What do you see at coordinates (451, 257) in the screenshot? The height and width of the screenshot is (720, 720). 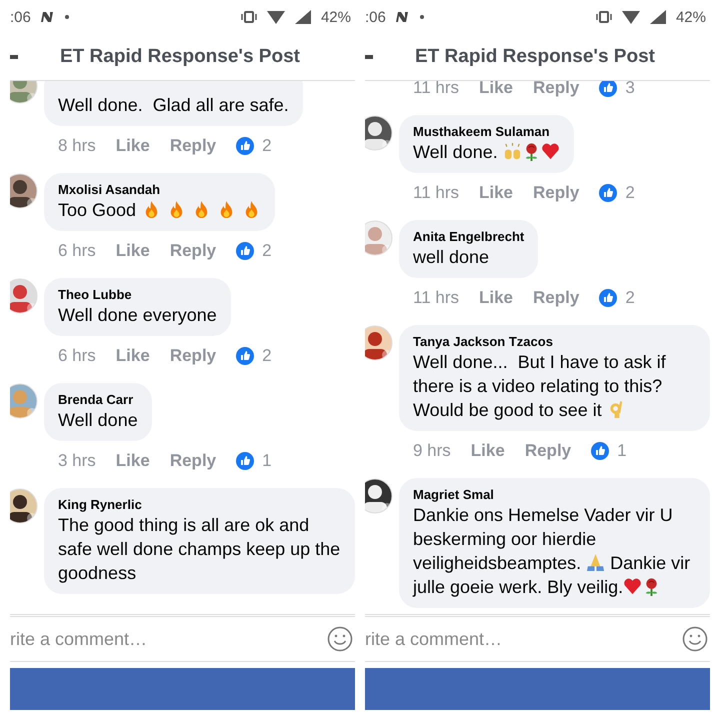 I see `comment-text: well done` at bounding box center [451, 257].